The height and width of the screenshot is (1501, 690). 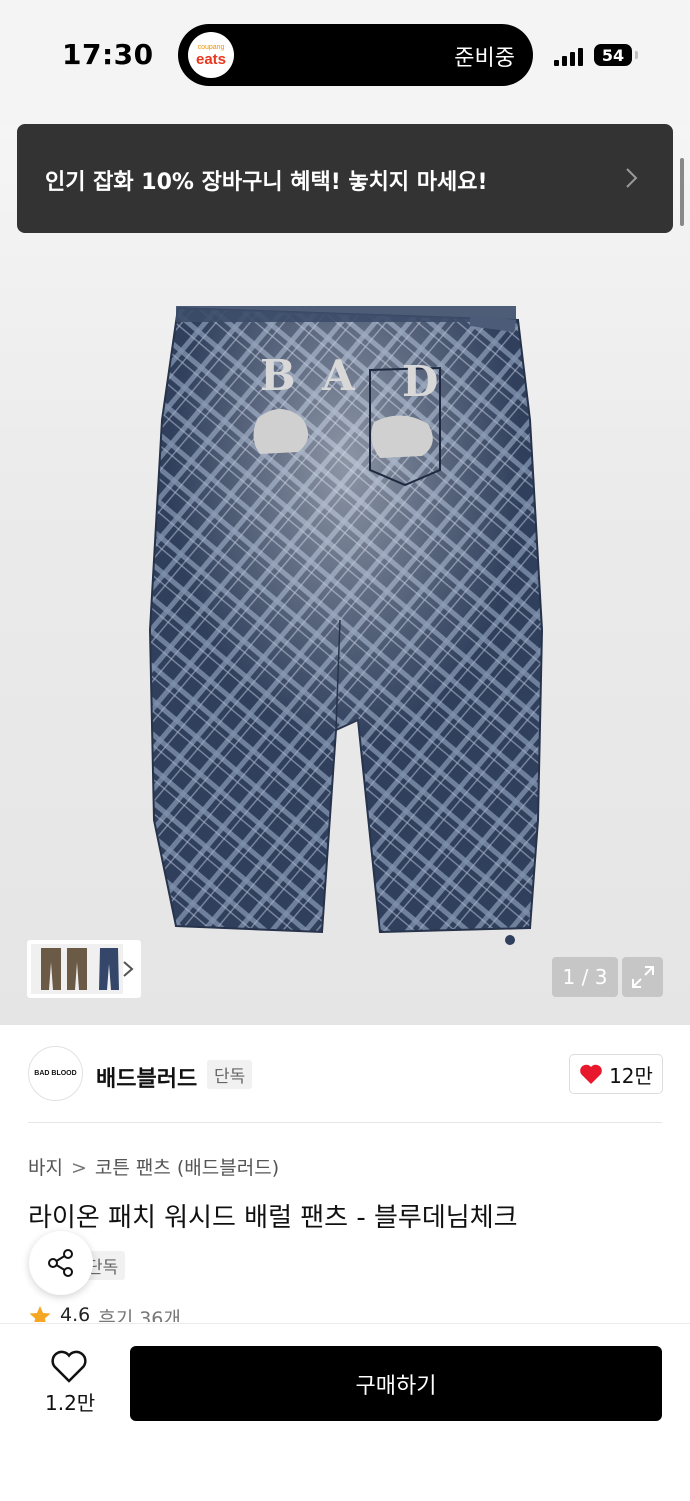 I want to click on scroll-indicator, so click(x=682, y=192).